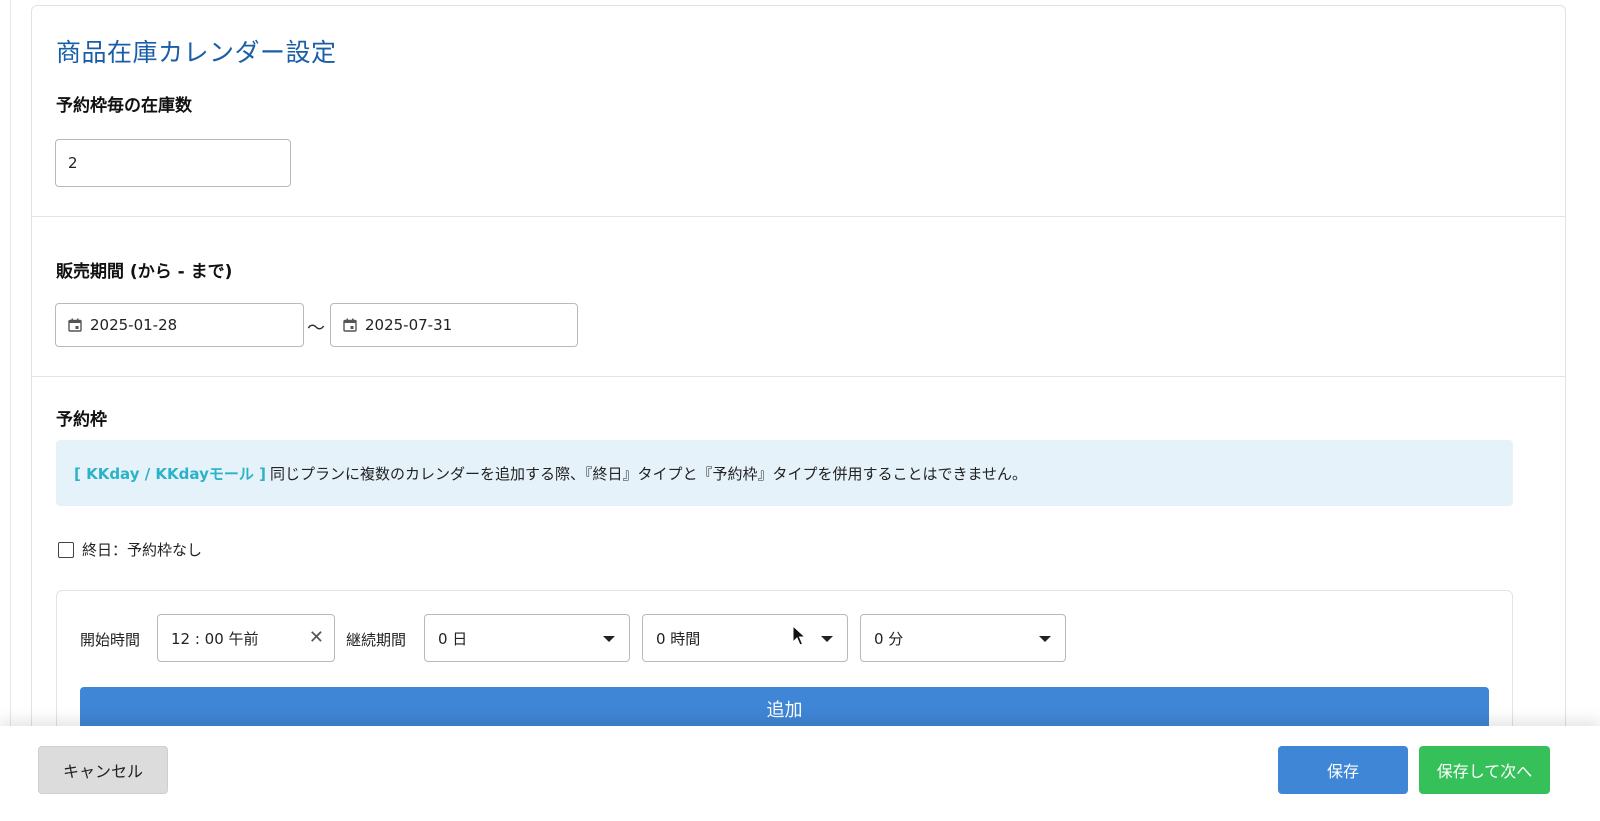 The height and width of the screenshot is (821, 1600). I want to click on duration-label: 継続期間, so click(376, 640).